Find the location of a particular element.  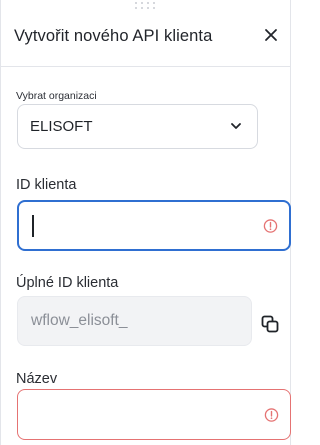

close-icon is located at coordinates (271, 35).